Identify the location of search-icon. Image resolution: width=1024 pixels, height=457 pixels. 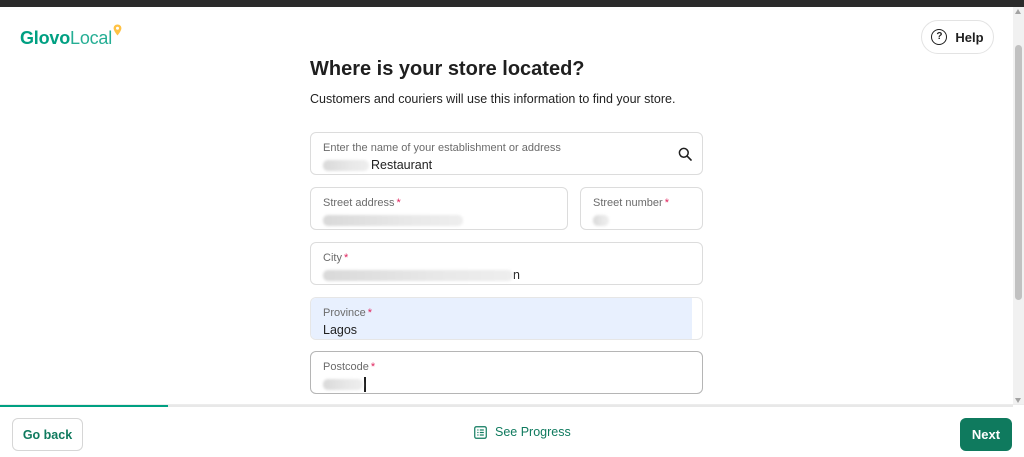
(685, 154).